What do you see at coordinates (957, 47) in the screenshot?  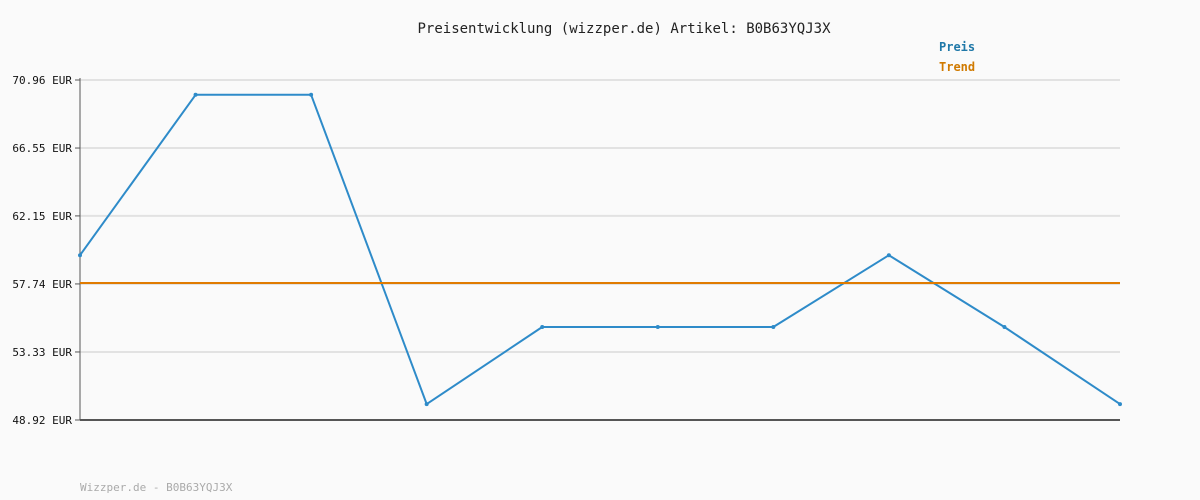 I see `legend-item-preis: Preis` at bounding box center [957, 47].